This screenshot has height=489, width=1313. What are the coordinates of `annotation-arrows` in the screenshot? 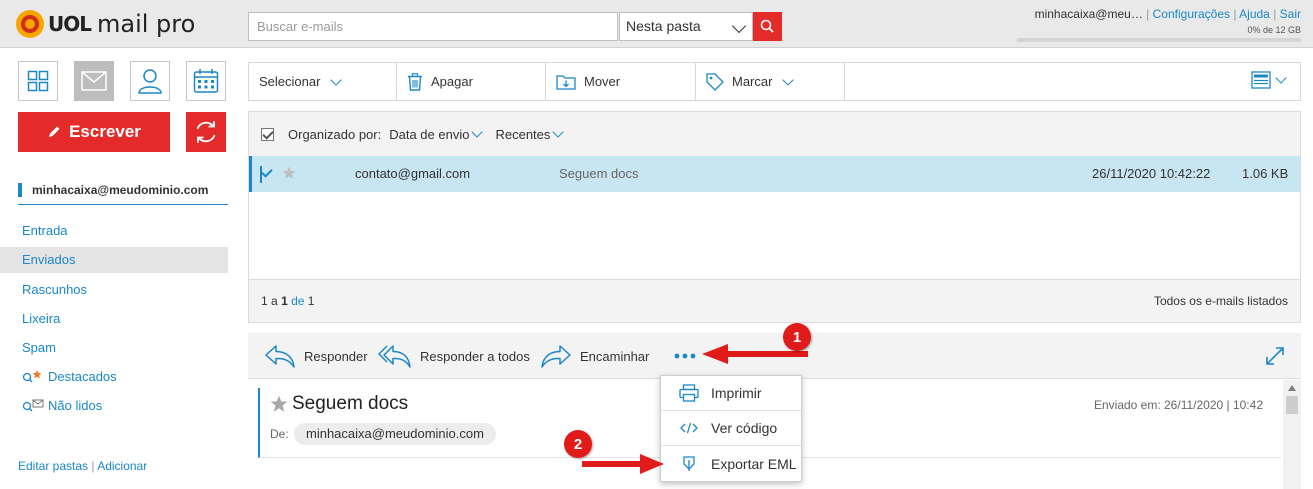 It's located at (695, 409).